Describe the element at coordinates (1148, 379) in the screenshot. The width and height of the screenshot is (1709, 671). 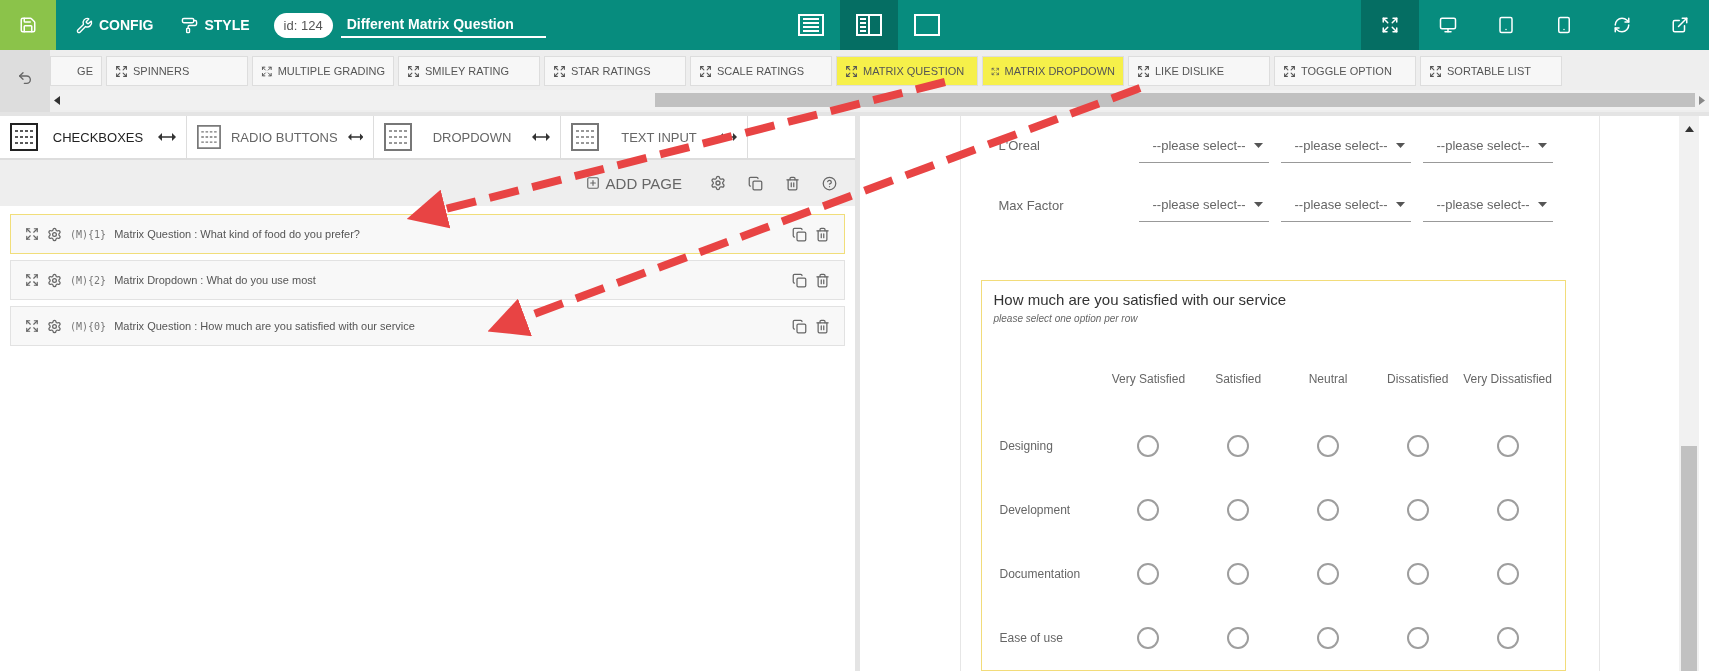
I see `column-header: Very Satisfied` at that location.